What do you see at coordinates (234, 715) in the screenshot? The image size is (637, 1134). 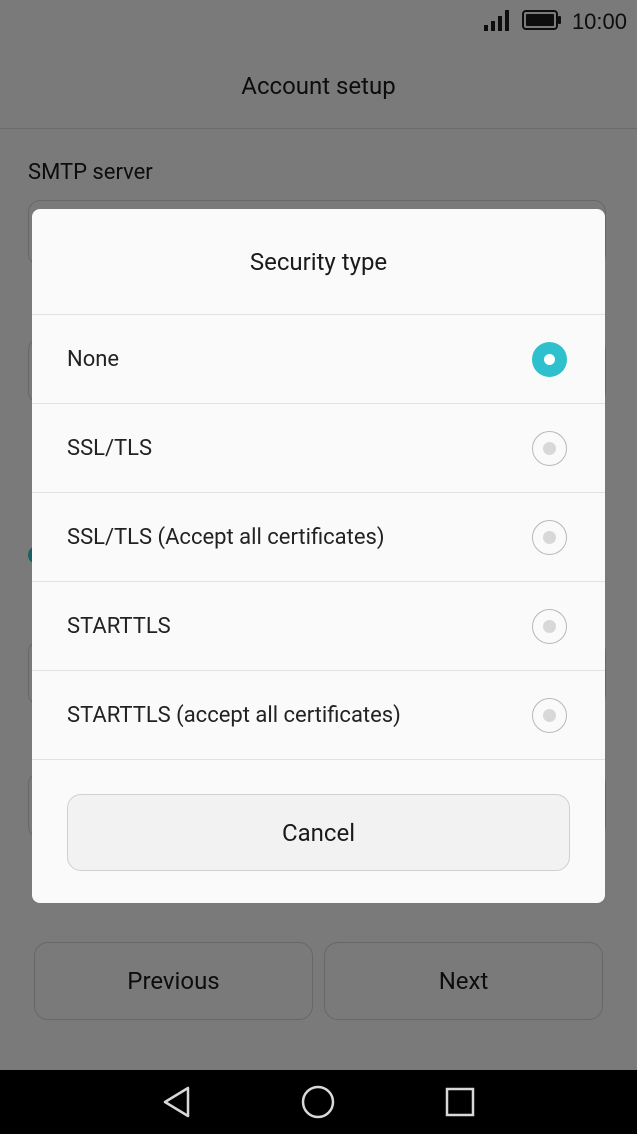 I see `option-label: STARTTLS (accept all certificates)` at bounding box center [234, 715].